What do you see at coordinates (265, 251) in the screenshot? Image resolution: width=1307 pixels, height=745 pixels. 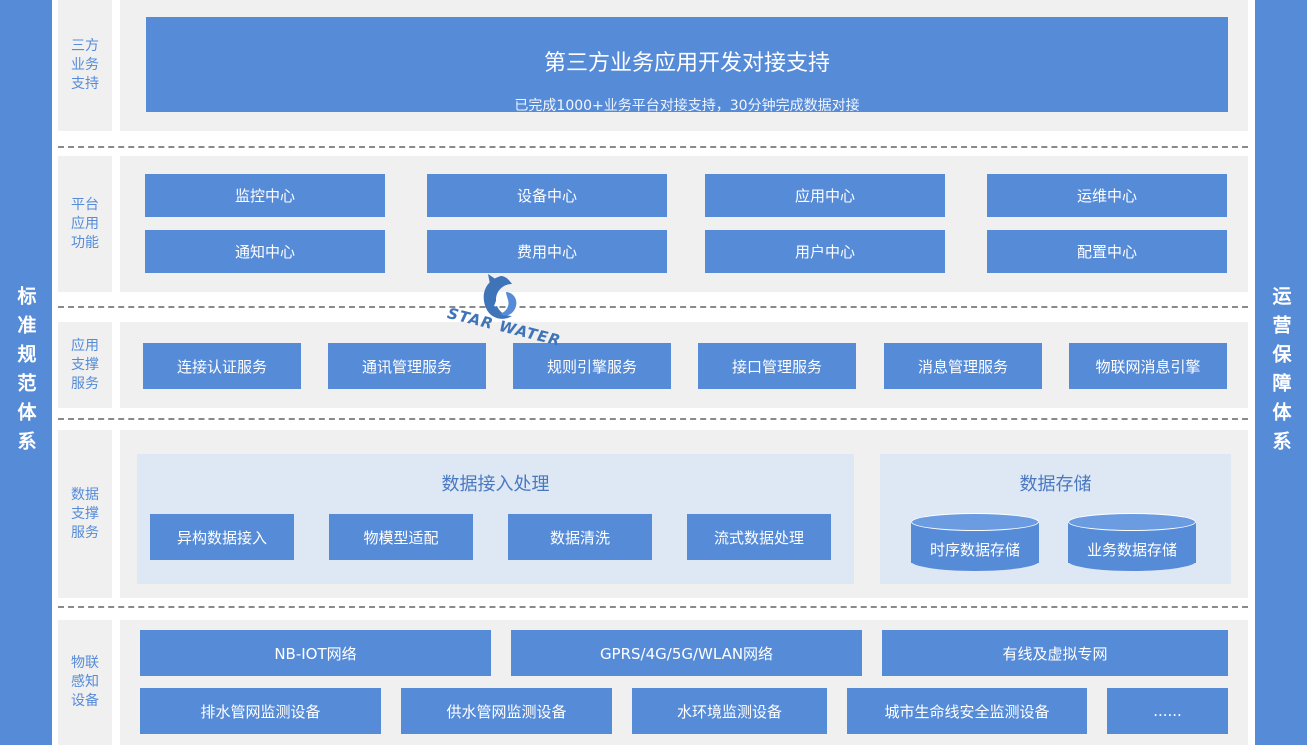 I see `platform-item: 通知中心` at bounding box center [265, 251].